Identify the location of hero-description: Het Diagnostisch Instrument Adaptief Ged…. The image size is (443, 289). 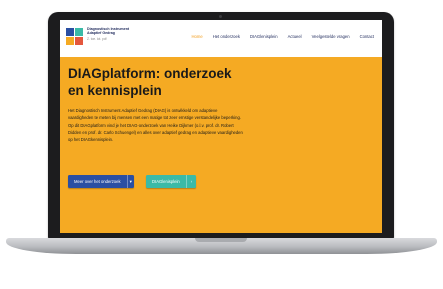
(155, 125).